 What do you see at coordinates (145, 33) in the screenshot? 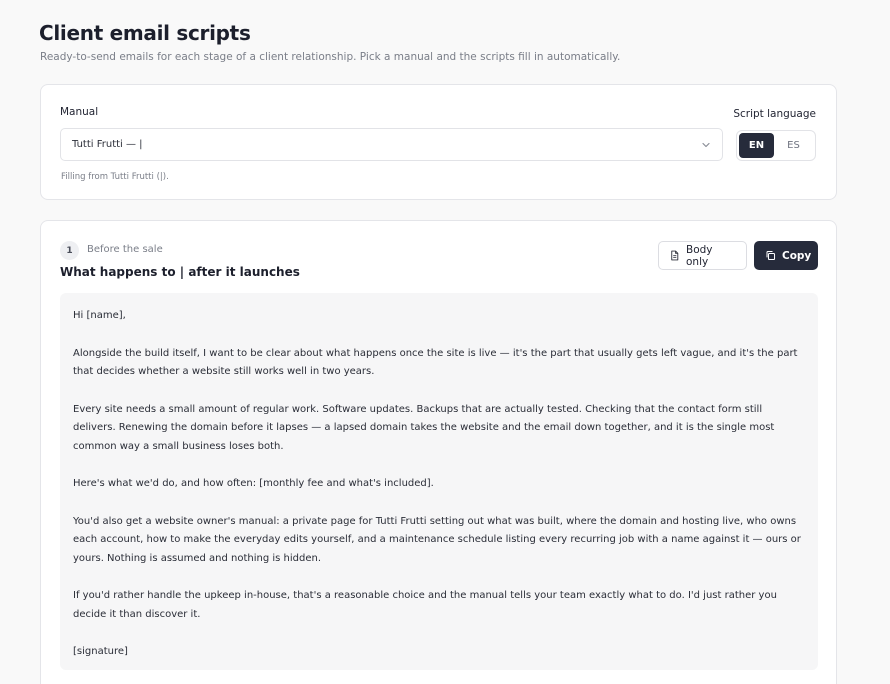
I see `page-title: Client email scripts` at bounding box center [145, 33].